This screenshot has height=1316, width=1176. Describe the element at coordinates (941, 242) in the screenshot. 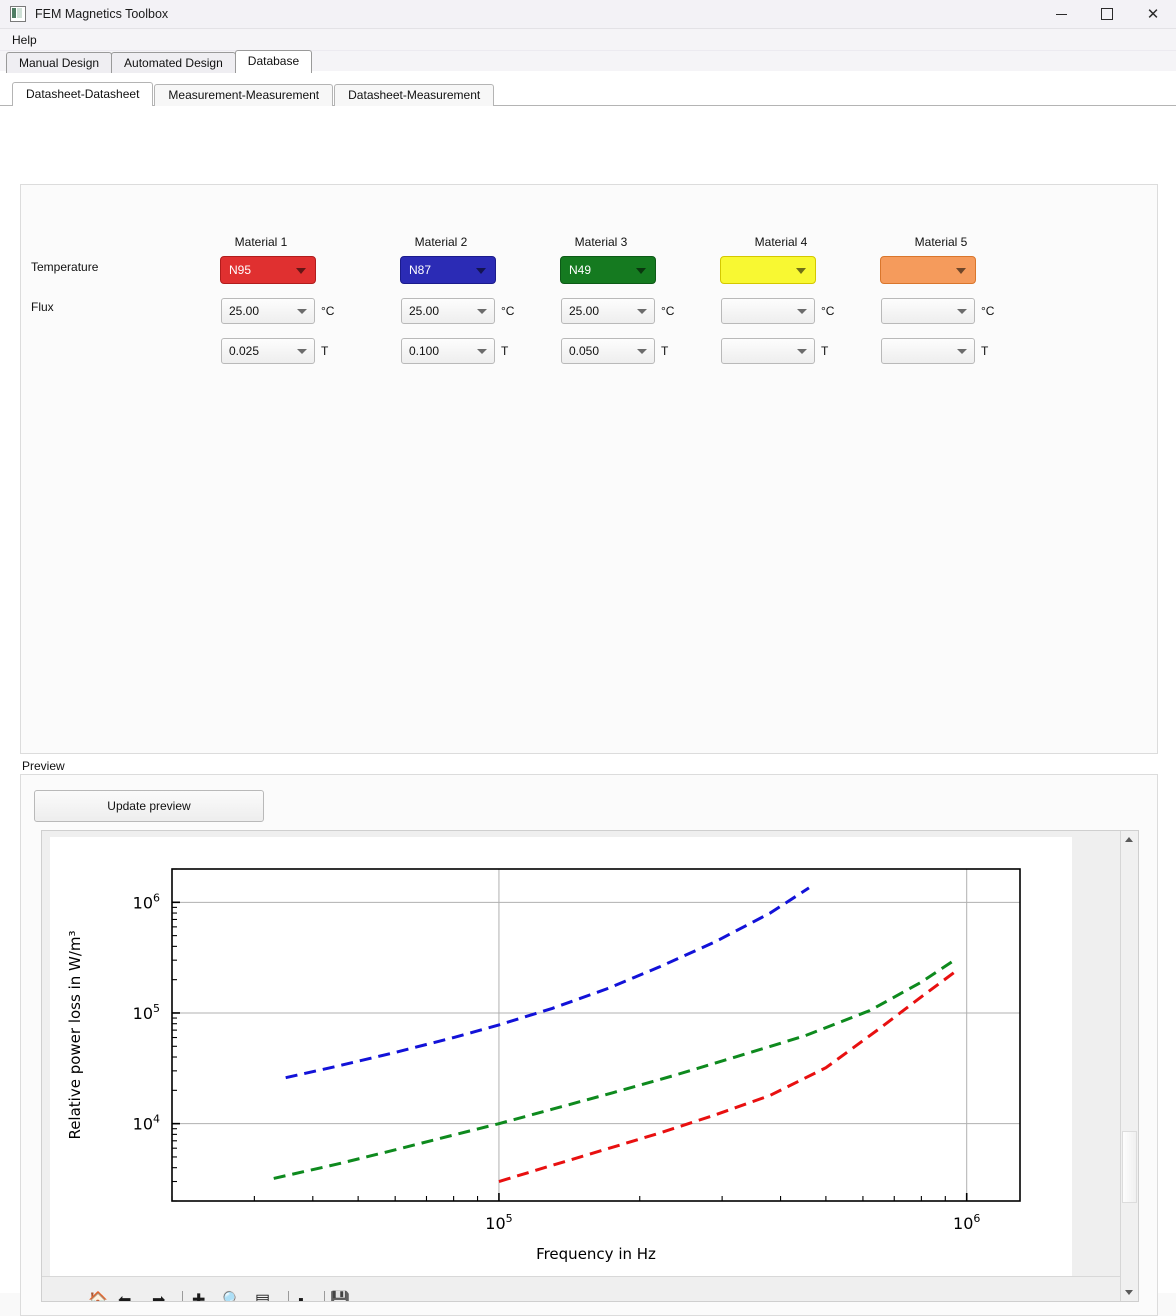

I see `header-material-5: Material 5` at that location.